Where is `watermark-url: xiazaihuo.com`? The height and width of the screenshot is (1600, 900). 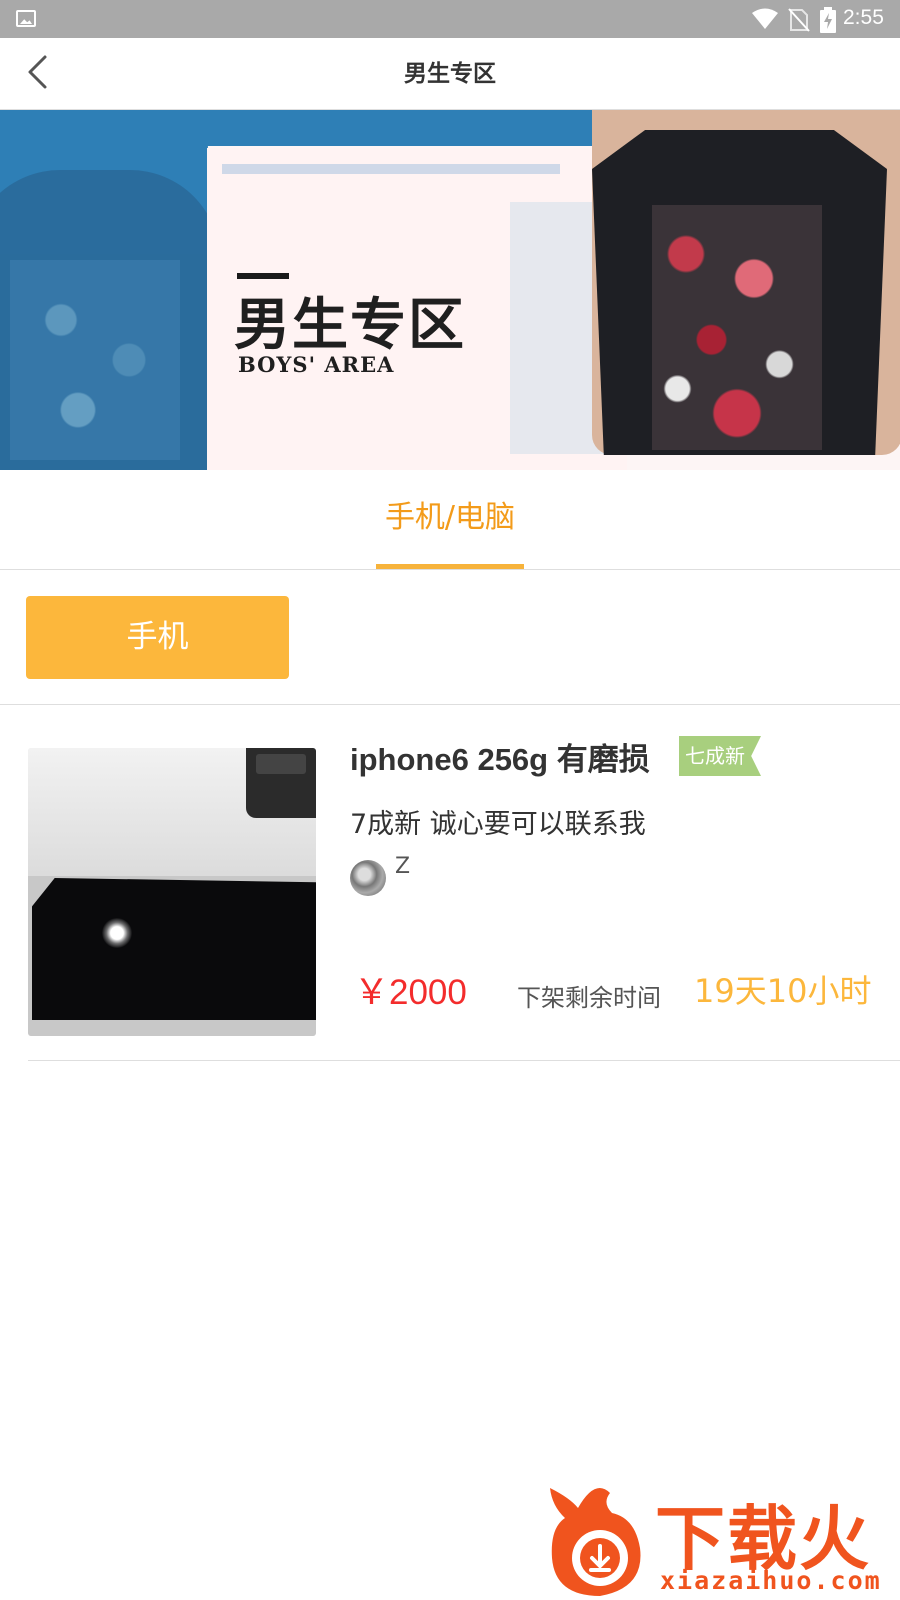
watermark-url: xiazaihuo.com is located at coordinates (771, 1580).